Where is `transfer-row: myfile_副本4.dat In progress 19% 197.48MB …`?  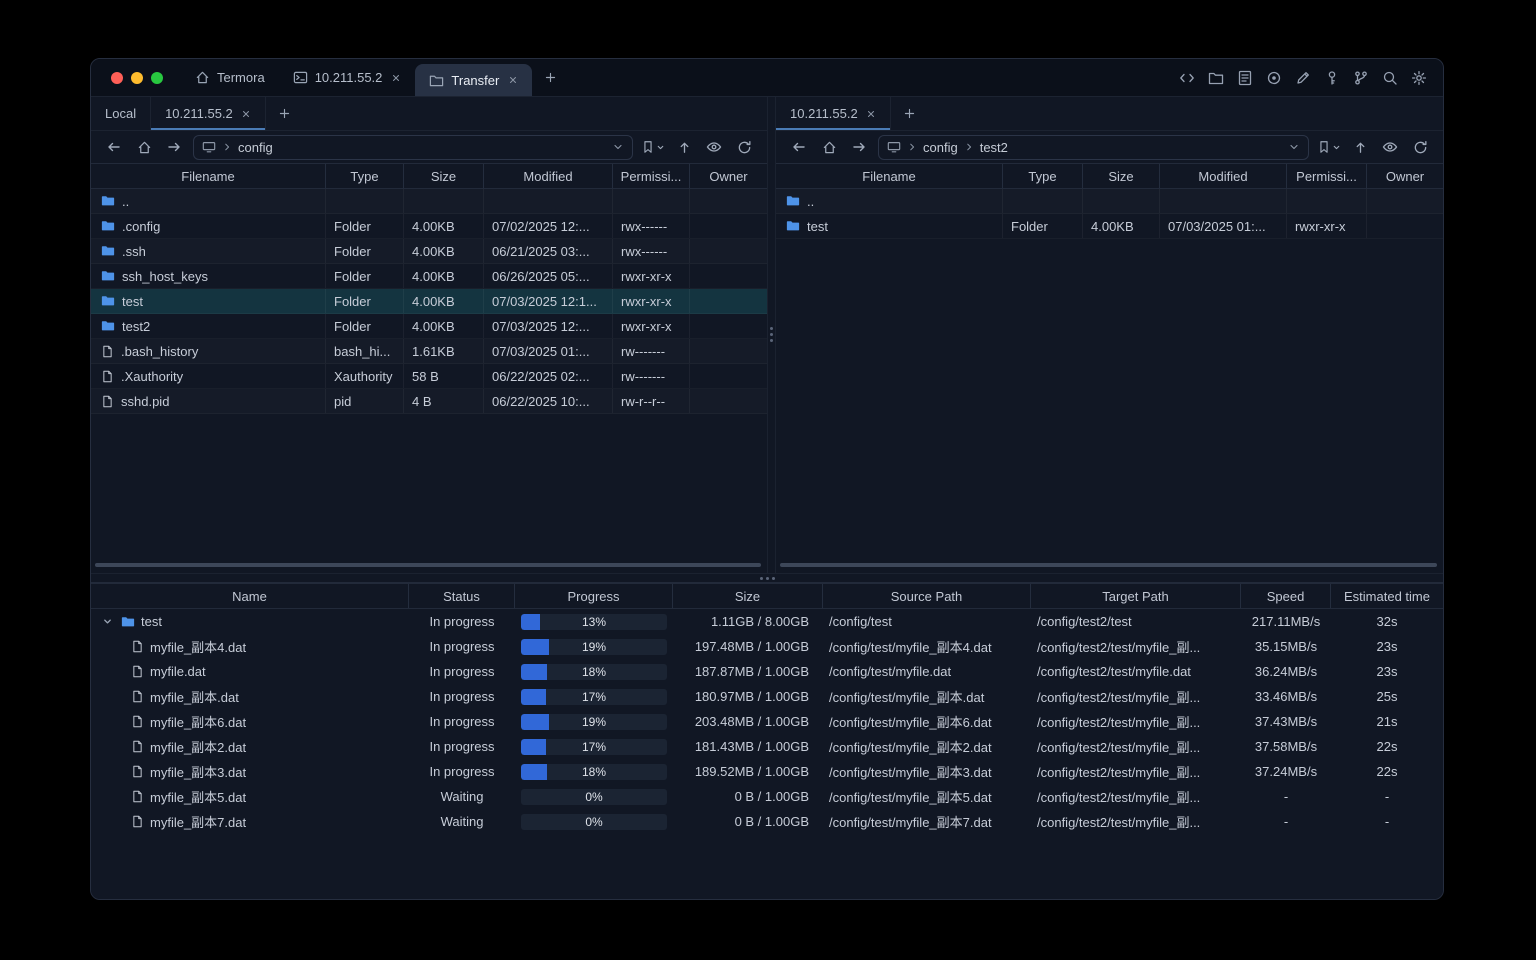 transfer-row: myfile_副本4.dat In progress 19% 197.48MB … is located at coordinates (767, 646).